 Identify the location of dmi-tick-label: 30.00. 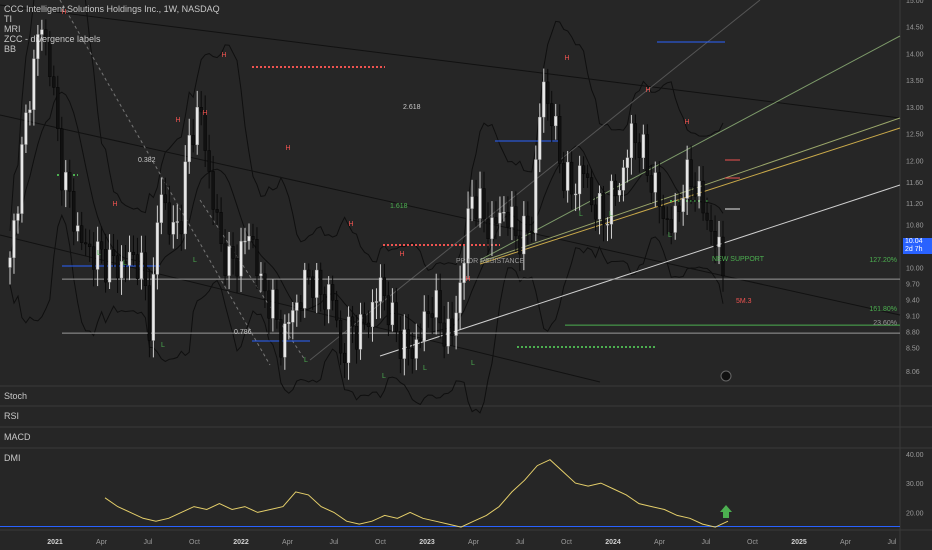
(915, 484).